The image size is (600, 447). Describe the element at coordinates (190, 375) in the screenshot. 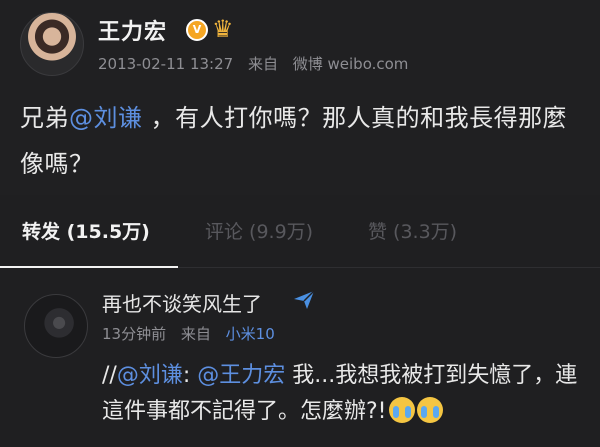

I see `repost-colon: :` at that location.